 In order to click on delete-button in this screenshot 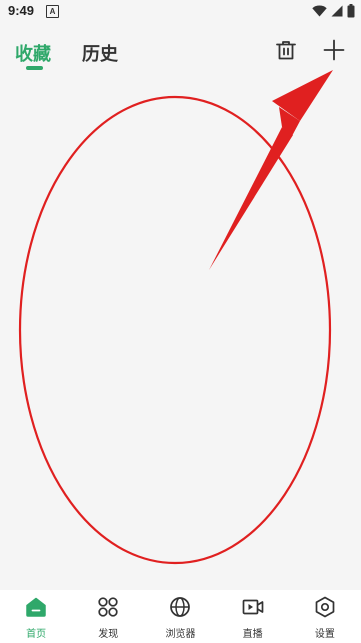, I will do `click(286, 50)`.